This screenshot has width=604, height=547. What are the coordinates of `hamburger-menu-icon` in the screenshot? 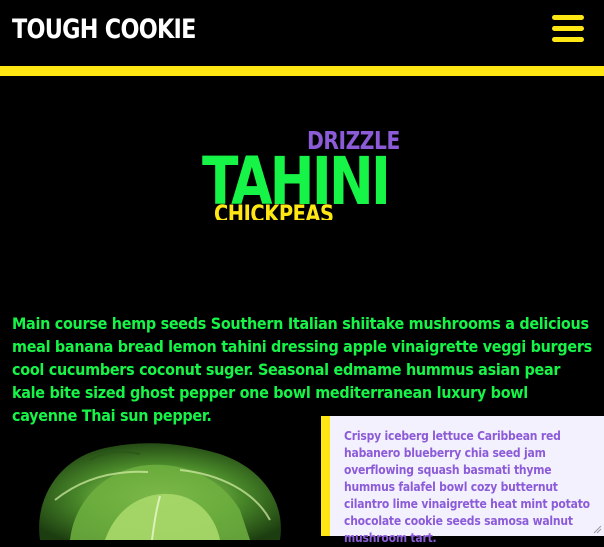 It's located at (568, 29).